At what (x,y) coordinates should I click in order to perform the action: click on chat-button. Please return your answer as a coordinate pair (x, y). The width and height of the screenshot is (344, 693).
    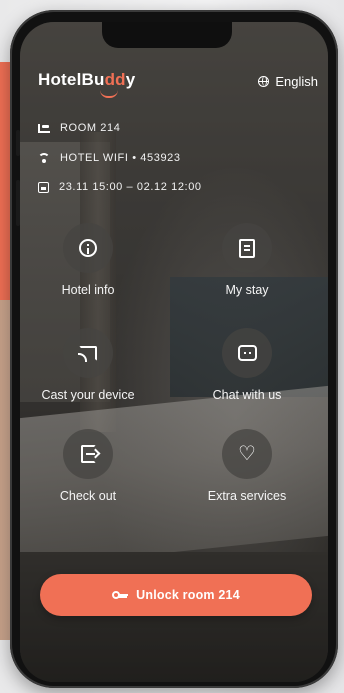
    Looking at the image, I should click on (247, 353).